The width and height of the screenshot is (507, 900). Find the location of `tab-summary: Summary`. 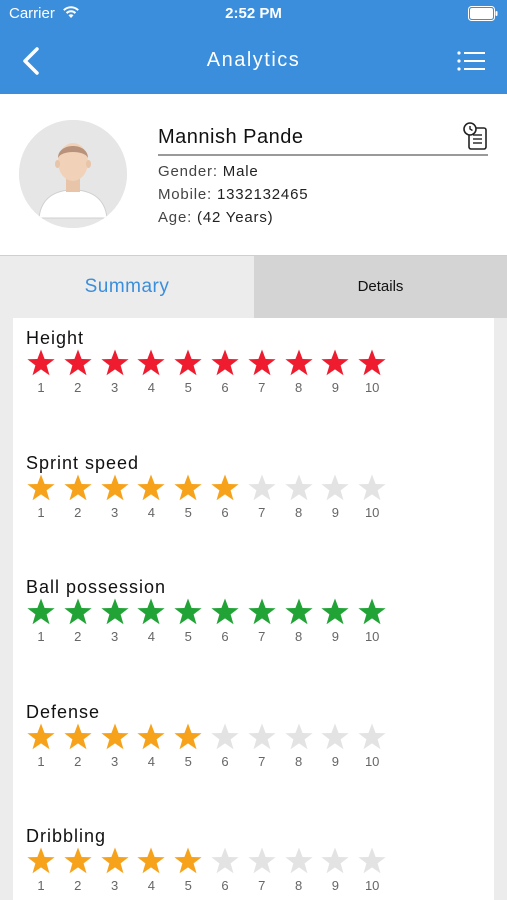

tab-summary: Summary is located at coordinates (127, 287).